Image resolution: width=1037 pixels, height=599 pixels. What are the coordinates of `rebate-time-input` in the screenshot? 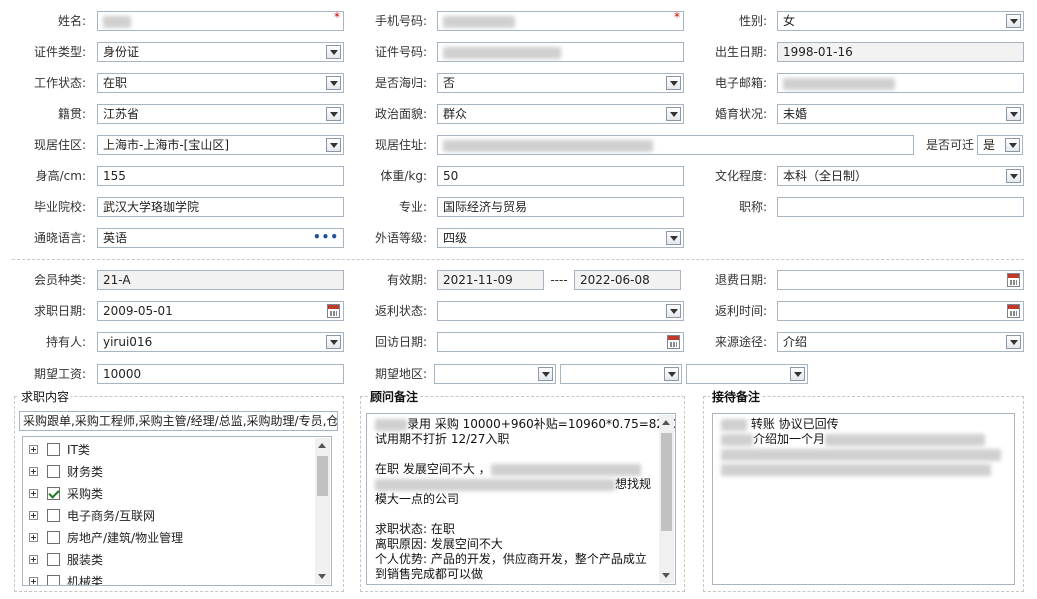 It's located at (900, 311).